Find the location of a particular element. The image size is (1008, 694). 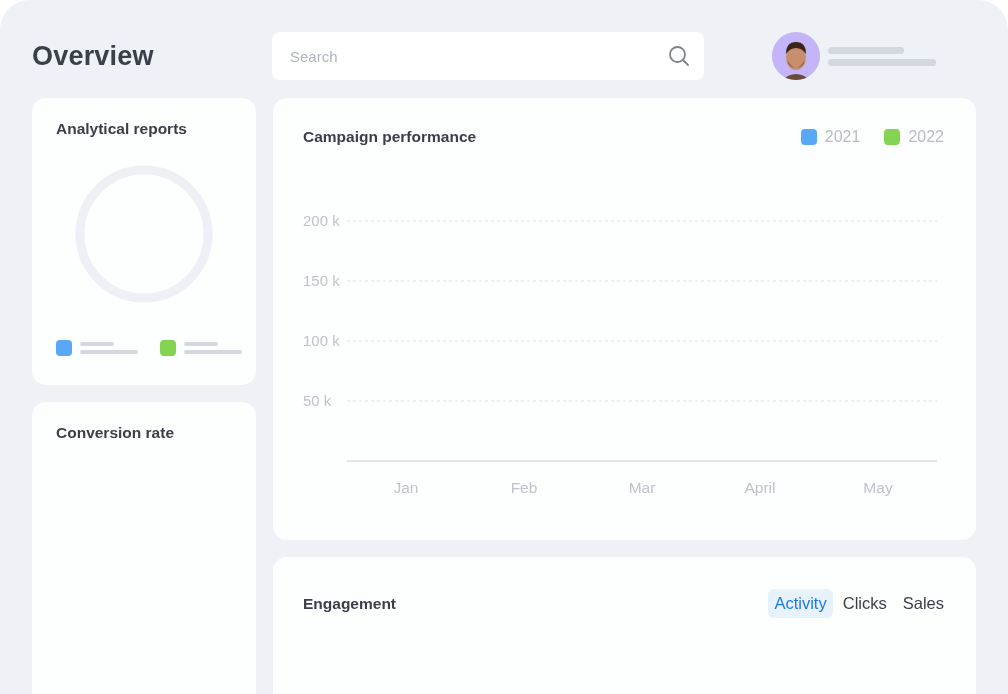

engagement-tab: Sales is located at coordinates (923, 603).